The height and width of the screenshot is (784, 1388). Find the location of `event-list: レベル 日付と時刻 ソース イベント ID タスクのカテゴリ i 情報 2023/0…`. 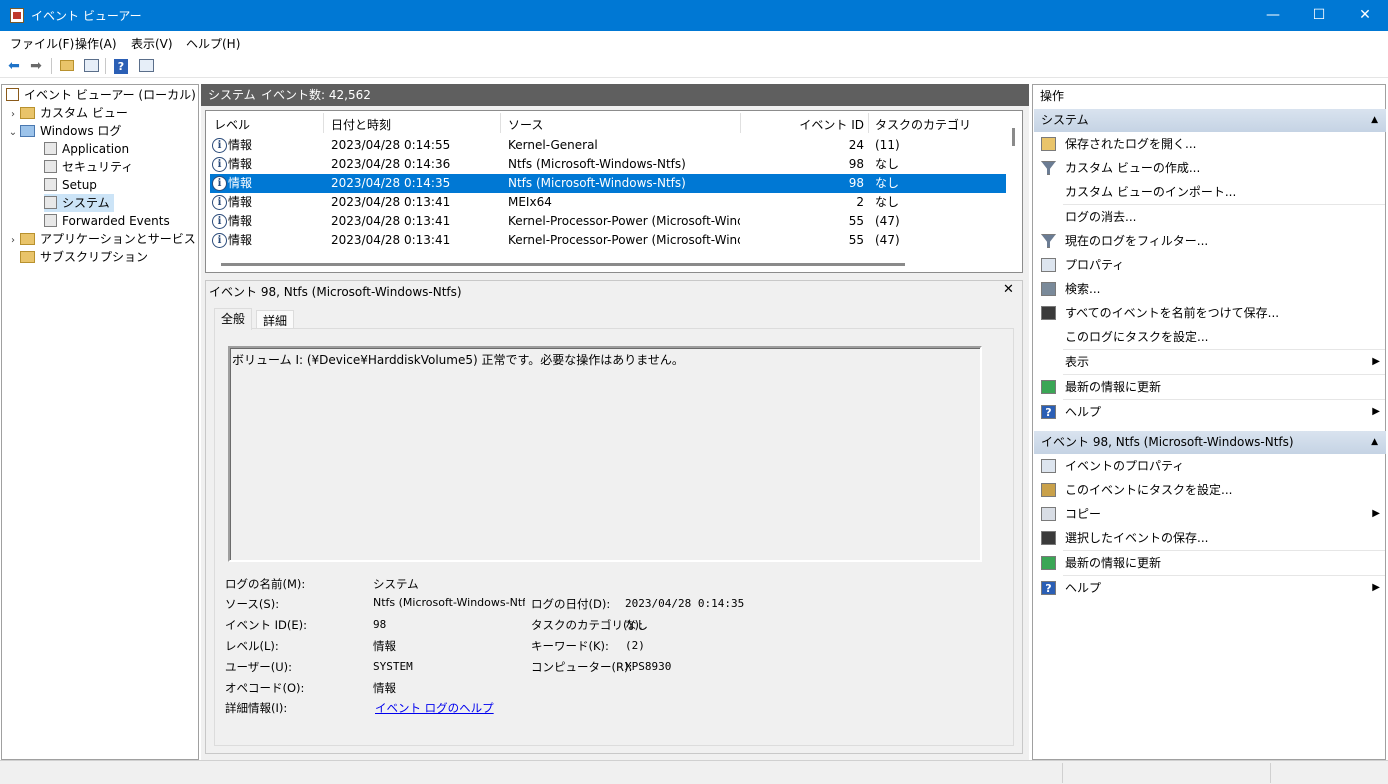

event-list: レベル 日付と時刻 ソース イベント ID タスクのカテゴリ i 情報 2023/0… is located at coordinates (614, 191).